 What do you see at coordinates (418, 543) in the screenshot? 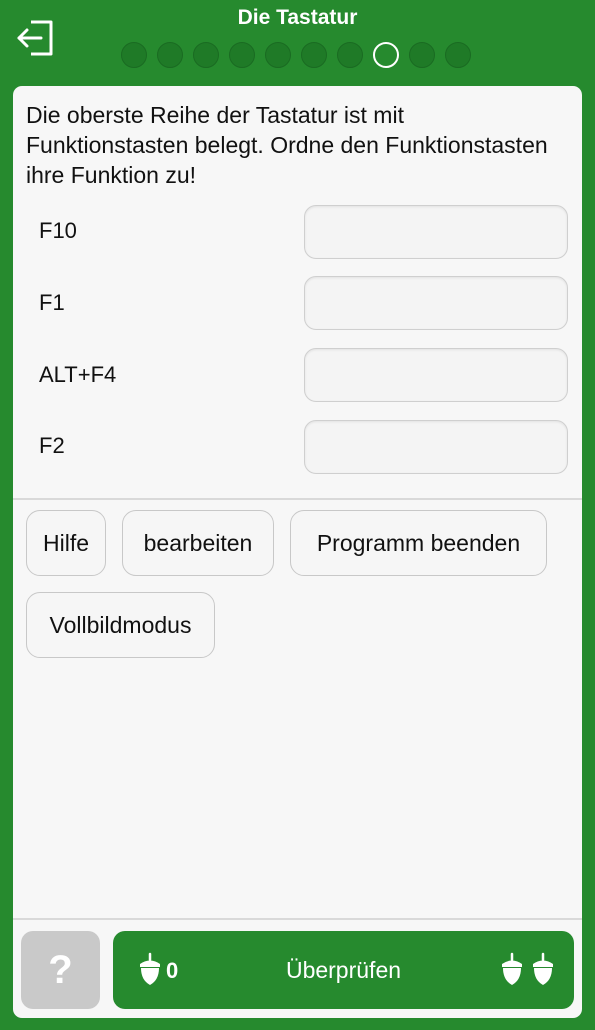
I see `option-chip-programm-beenden: Programm beenden` at bounding box center [418, 543].